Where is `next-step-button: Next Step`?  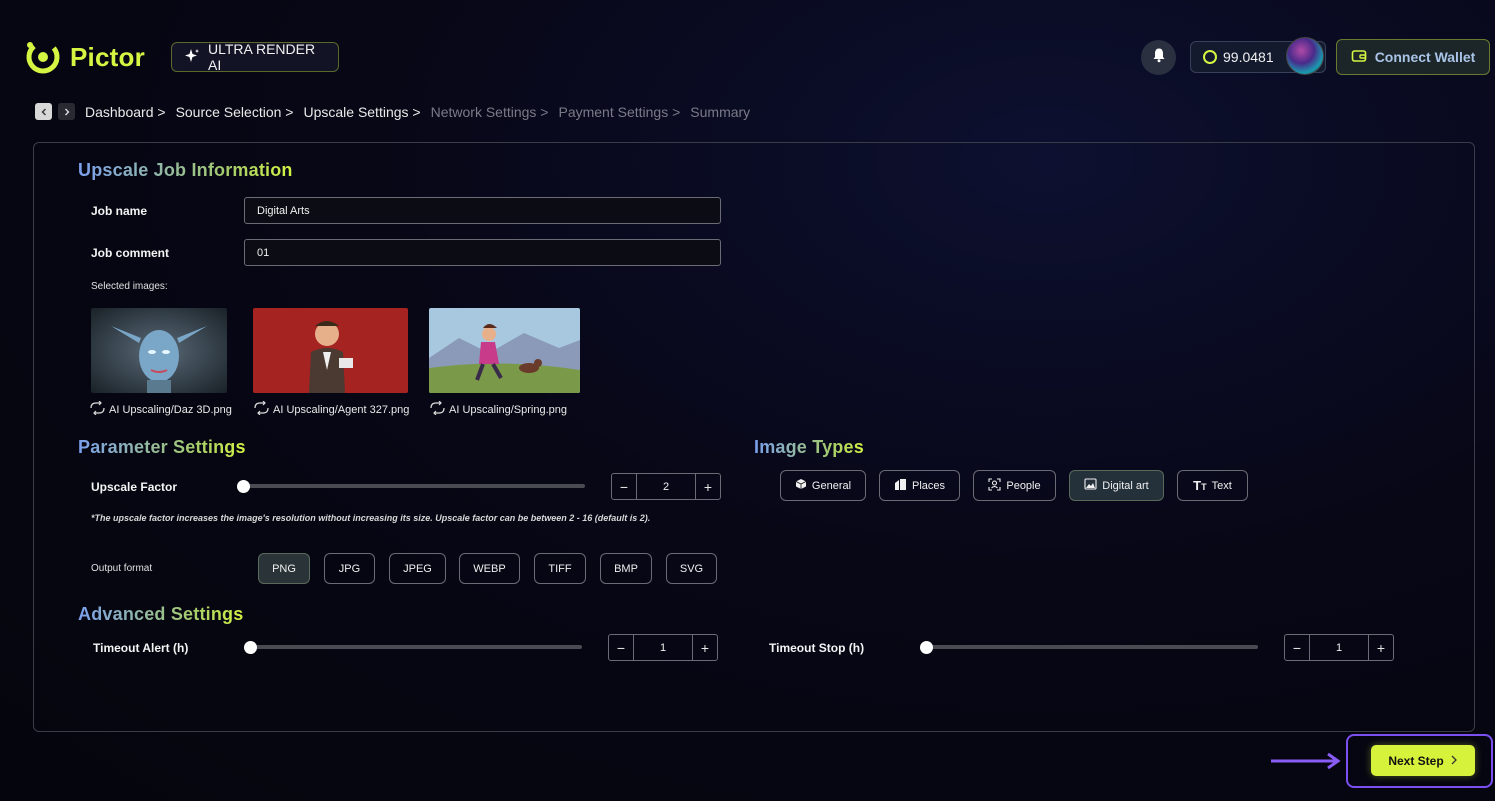 next-step-button: Next Step is located at coordinates (1423, 760).